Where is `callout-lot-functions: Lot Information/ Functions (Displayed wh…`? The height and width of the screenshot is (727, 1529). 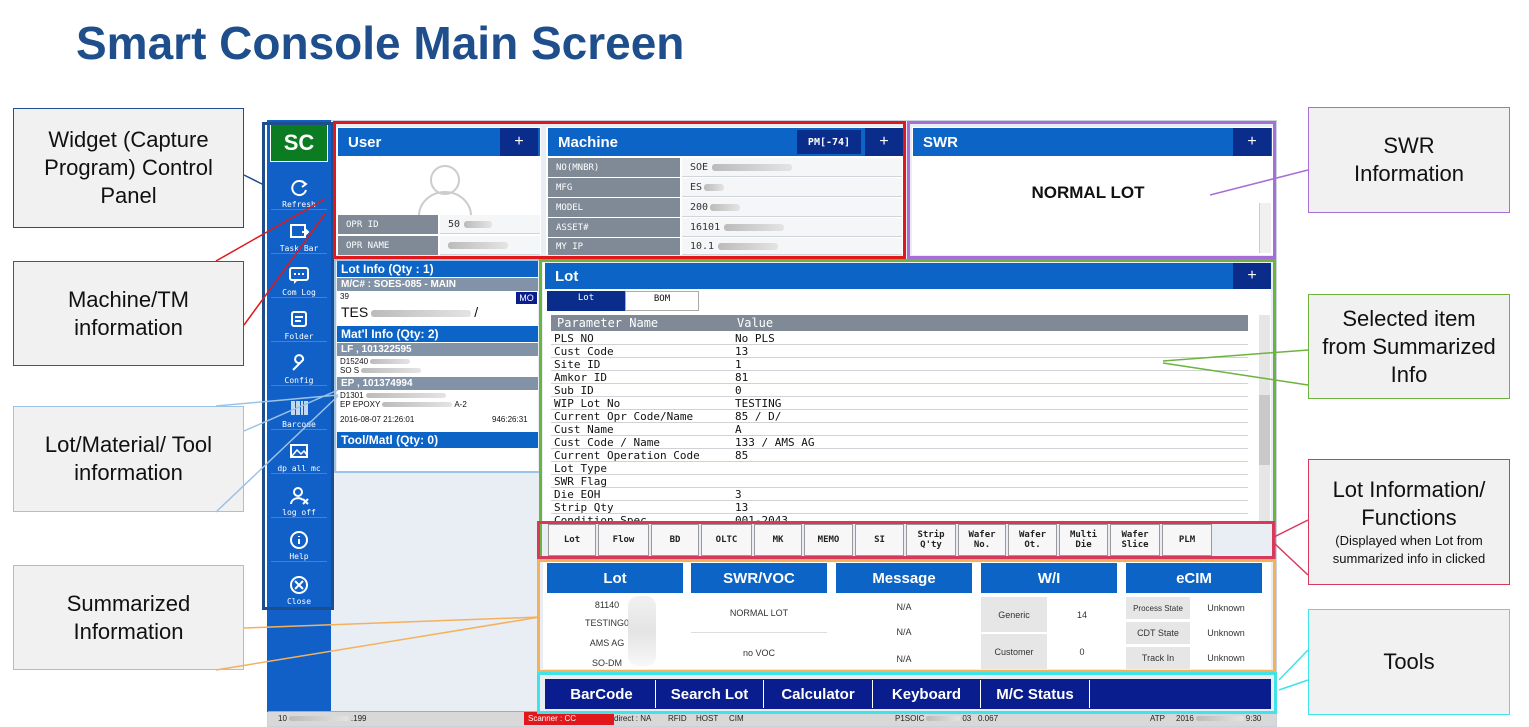
callout-lot-functions: Lot Information/ Functions (Displayed wh… is located at coordinates (1409, 522).